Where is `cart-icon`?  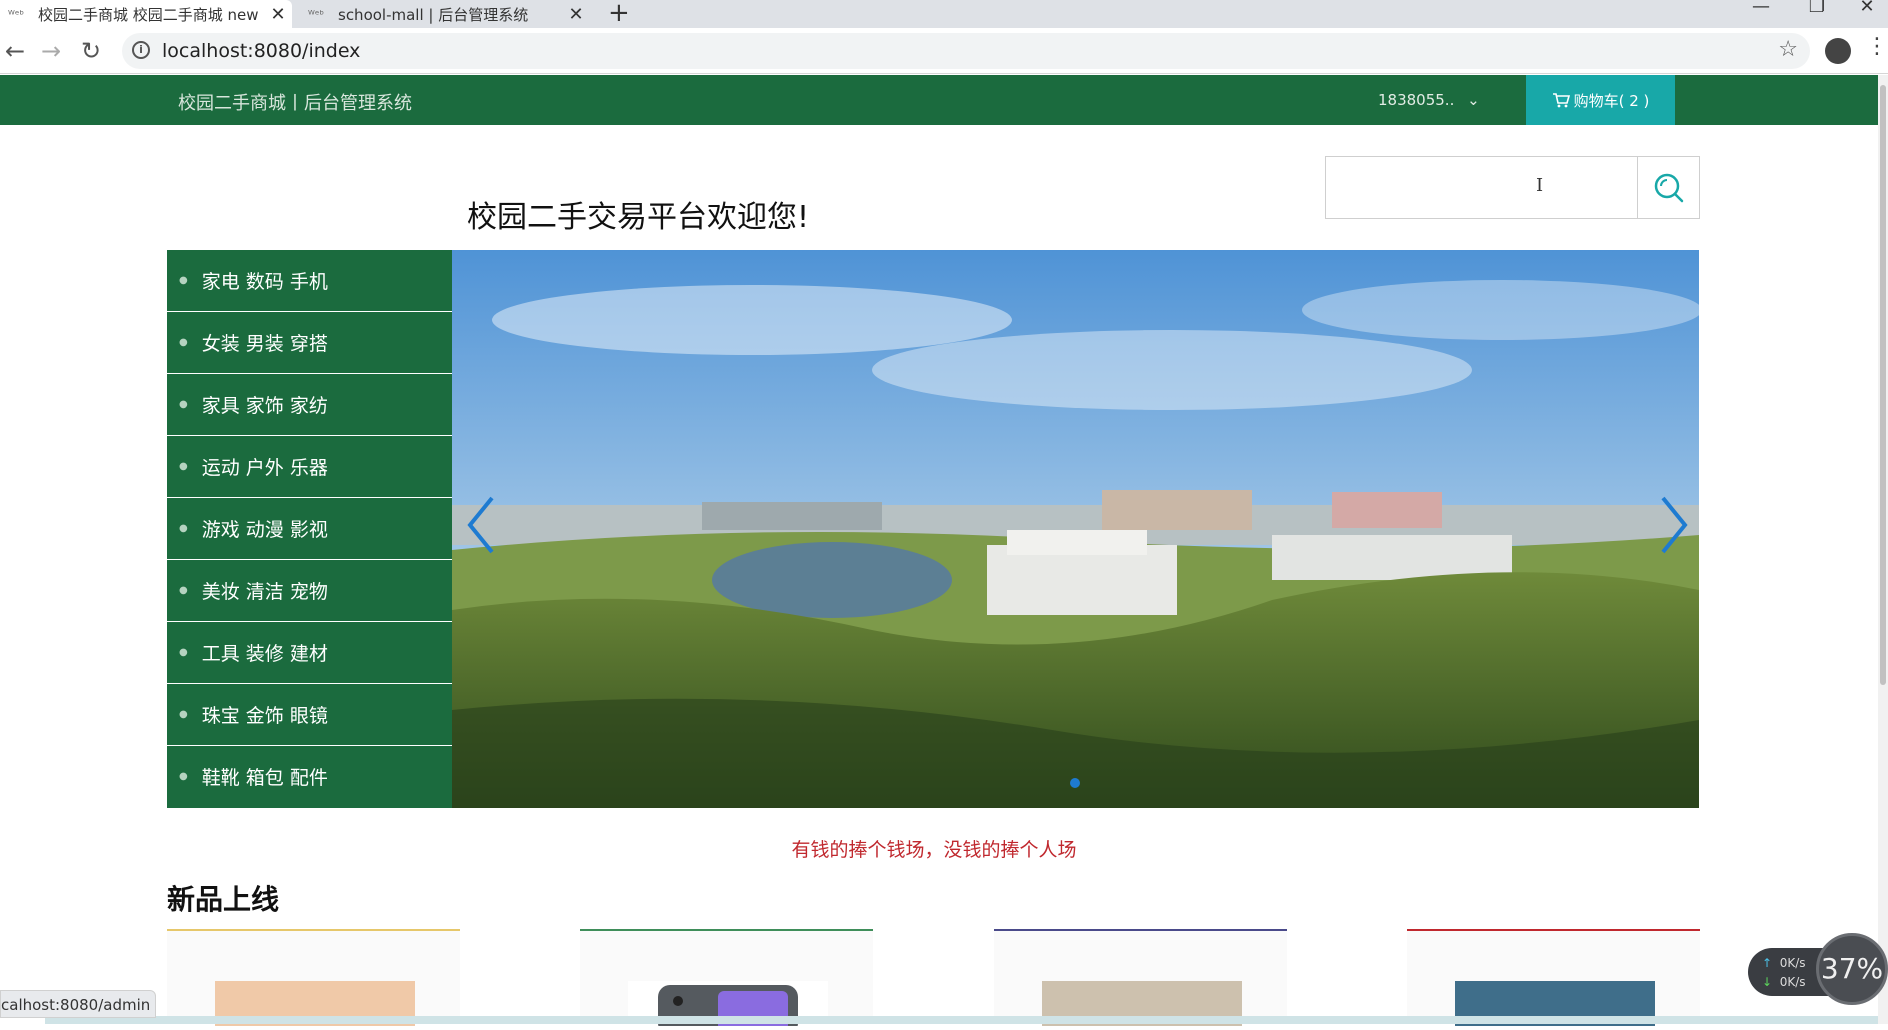 cart-icon is located at coordinates (1561, 100).